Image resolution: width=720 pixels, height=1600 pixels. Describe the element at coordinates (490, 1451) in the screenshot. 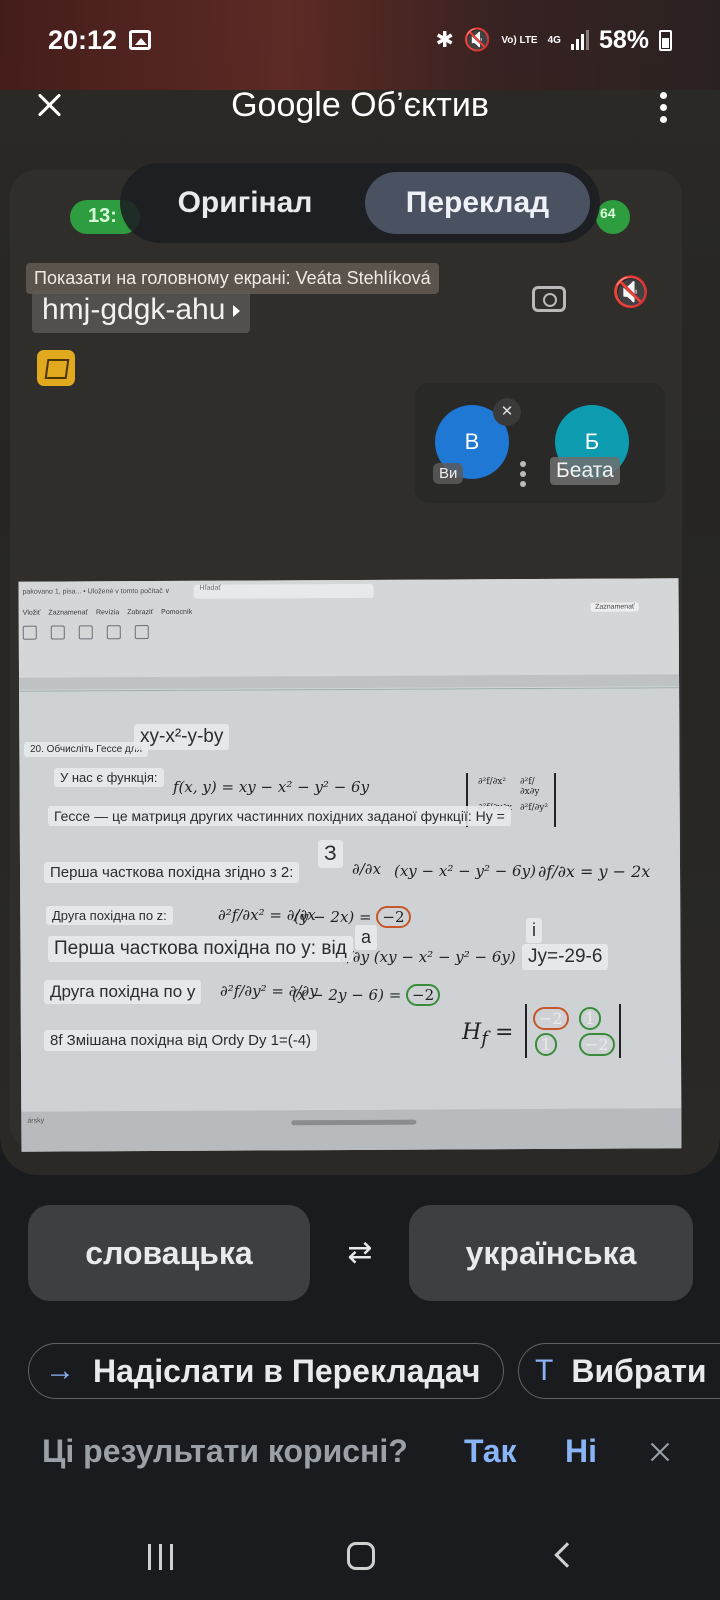

I see `feedback-yes-button: Так` at that location.